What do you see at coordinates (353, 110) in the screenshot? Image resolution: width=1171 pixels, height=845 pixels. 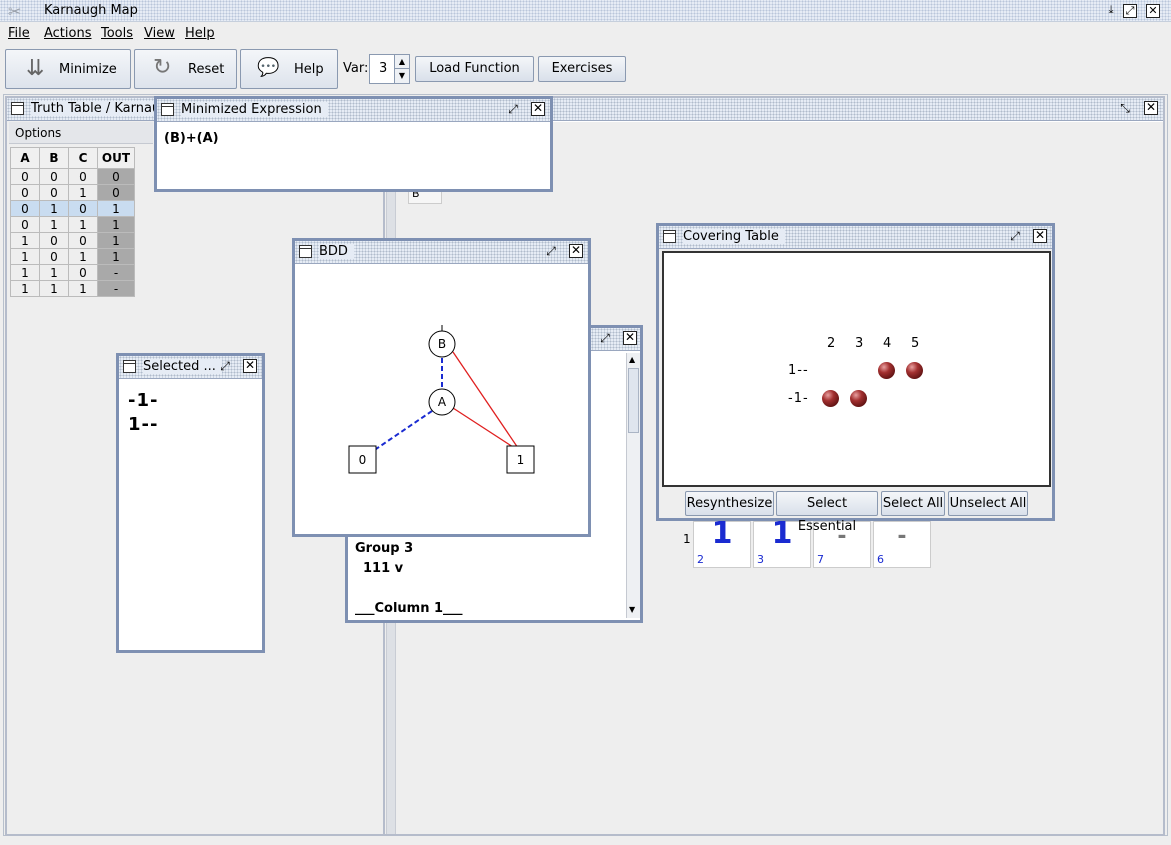 I see `minimized-titlebar: Minimized Expression` at bounding box center [353, 110].